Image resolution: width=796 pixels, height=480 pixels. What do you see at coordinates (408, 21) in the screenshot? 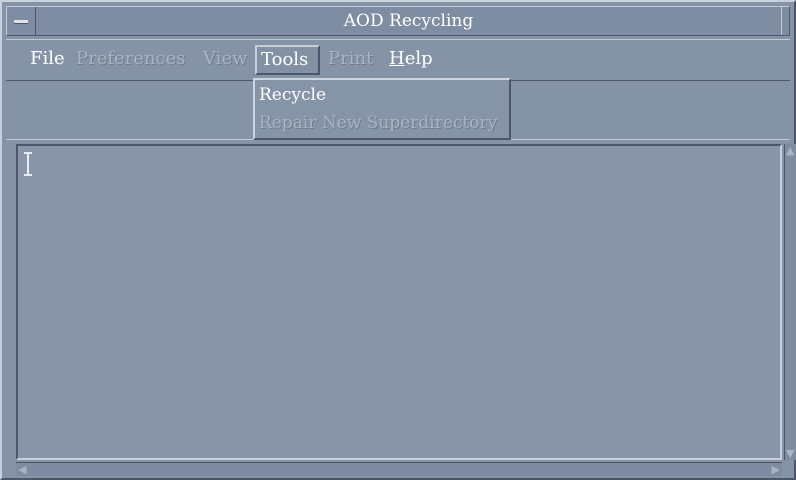
I see `window-title: AOD Recycling` at bounding box center [408, 21].